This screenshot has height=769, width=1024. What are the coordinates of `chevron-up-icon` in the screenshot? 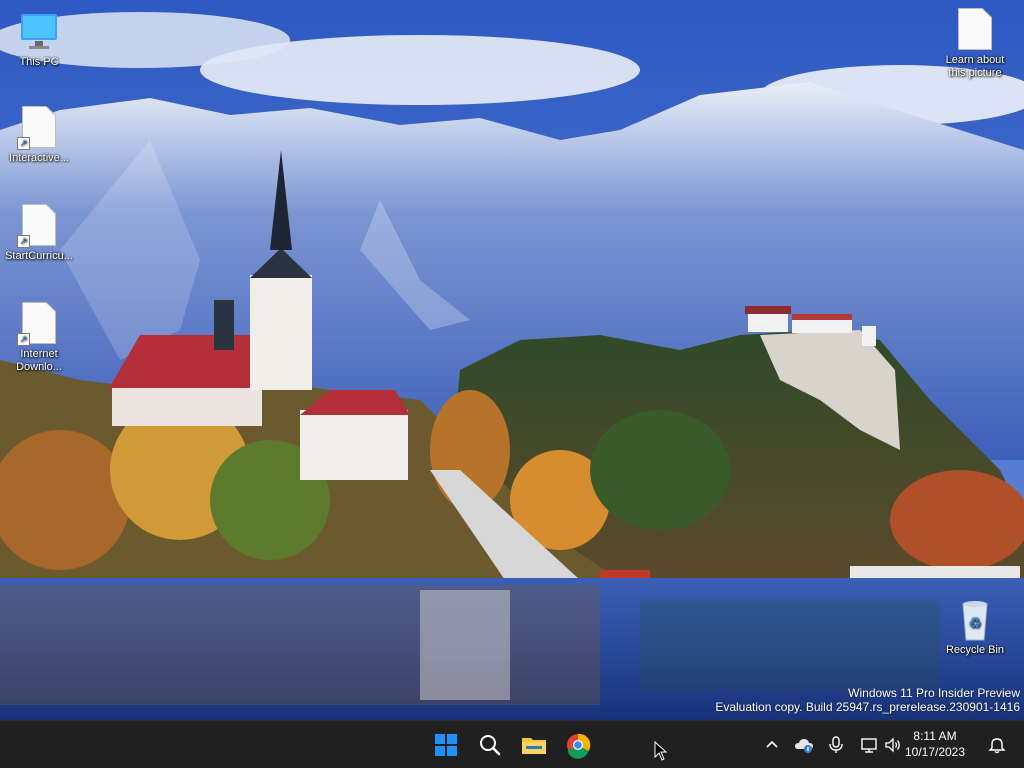 It's located at (772, 745).